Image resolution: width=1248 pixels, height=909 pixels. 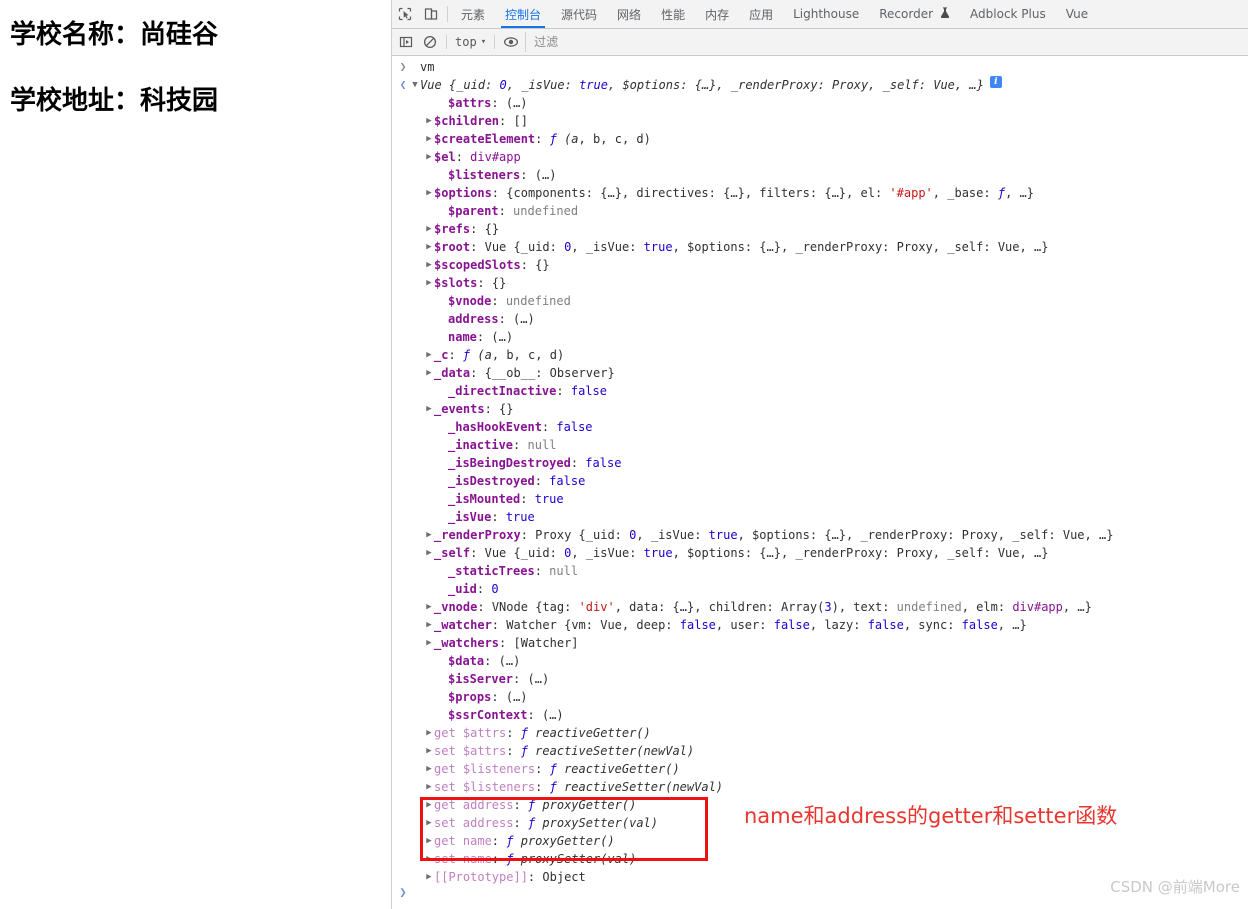 I want to click on console-row-text: _isBeingDestroyed: false, so click(x=535, y=463).